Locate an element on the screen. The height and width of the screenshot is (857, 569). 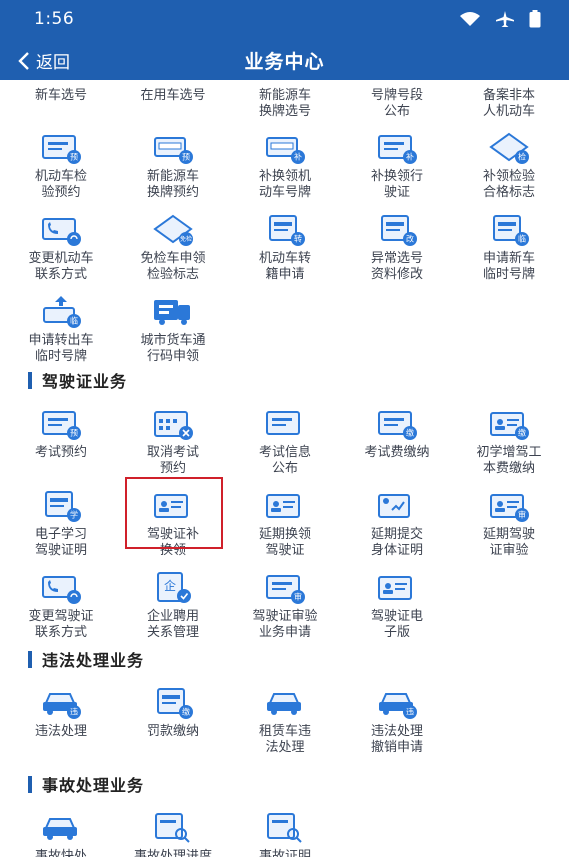
service-delay-renewal: 延期换领 驾驶证 is located at coordinates (285, 525).